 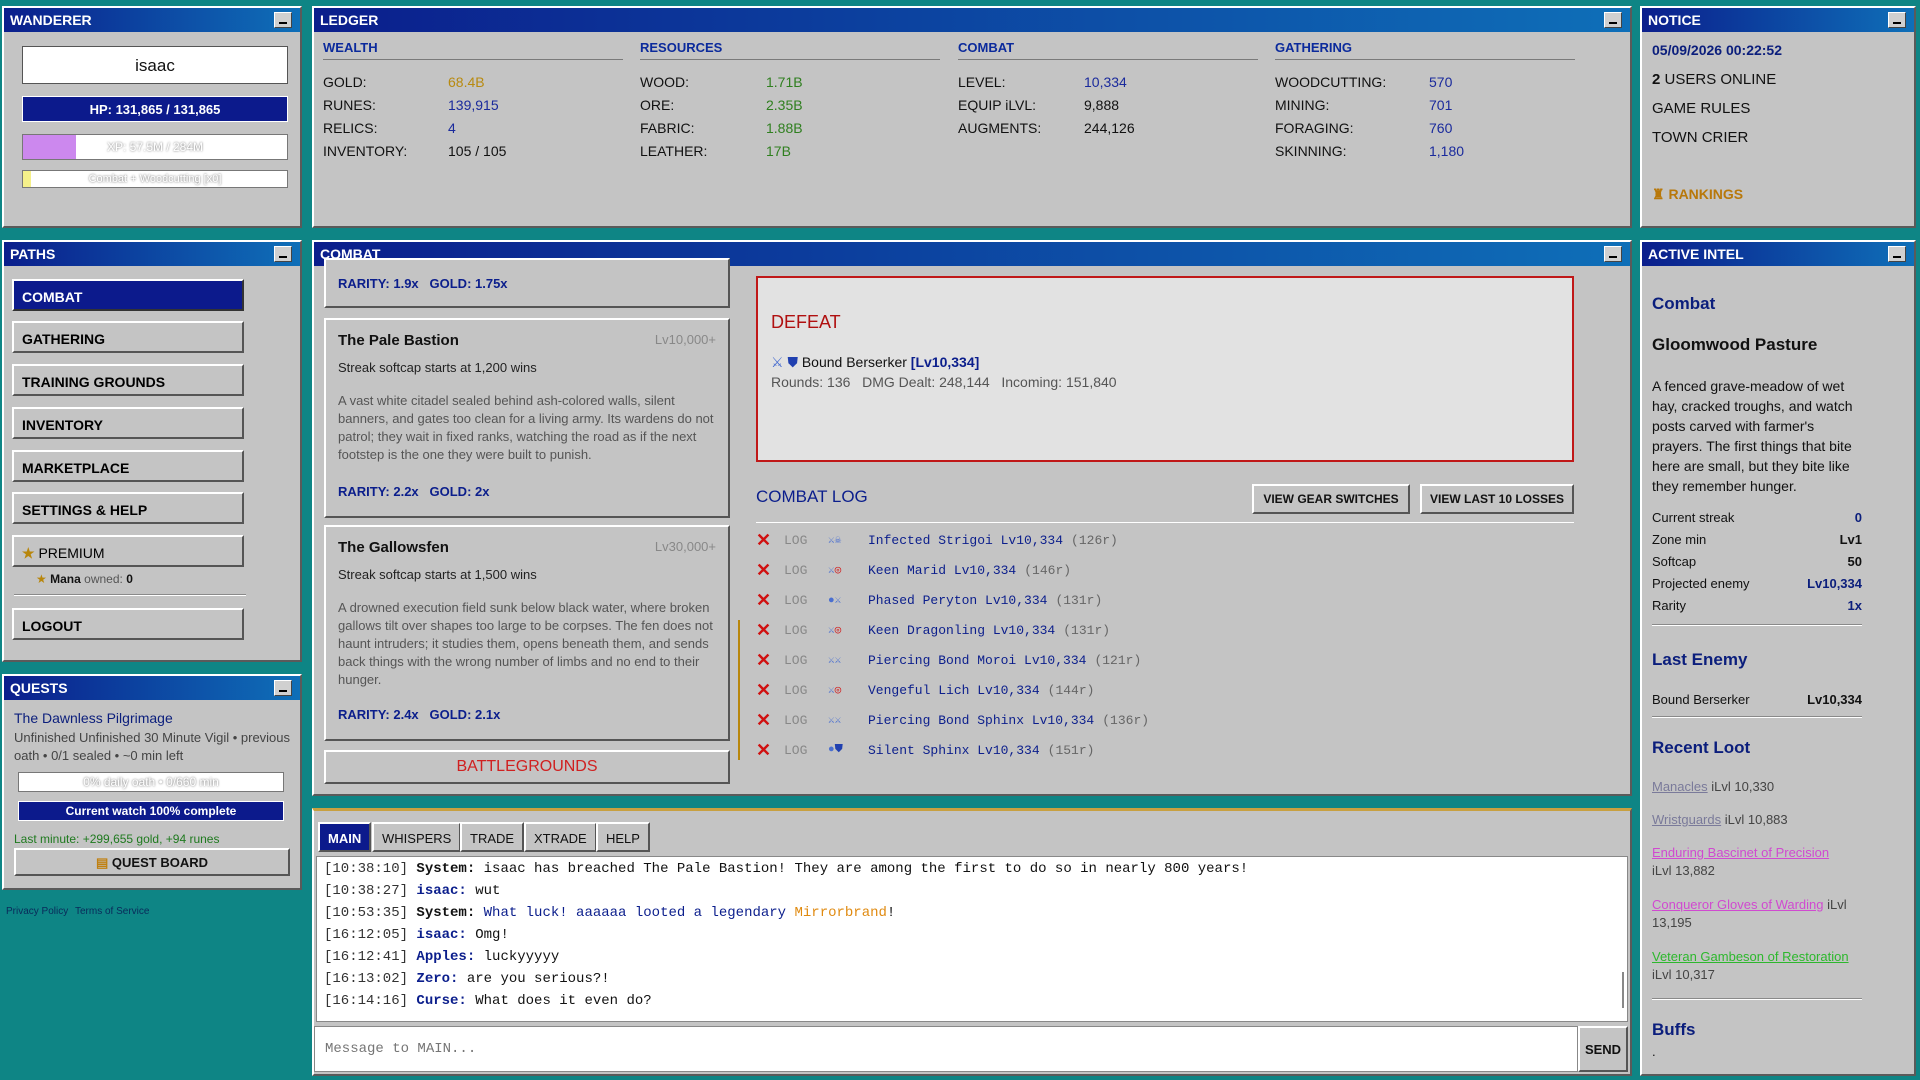 I want to click on chat-input, so click(x=946, y=1049).